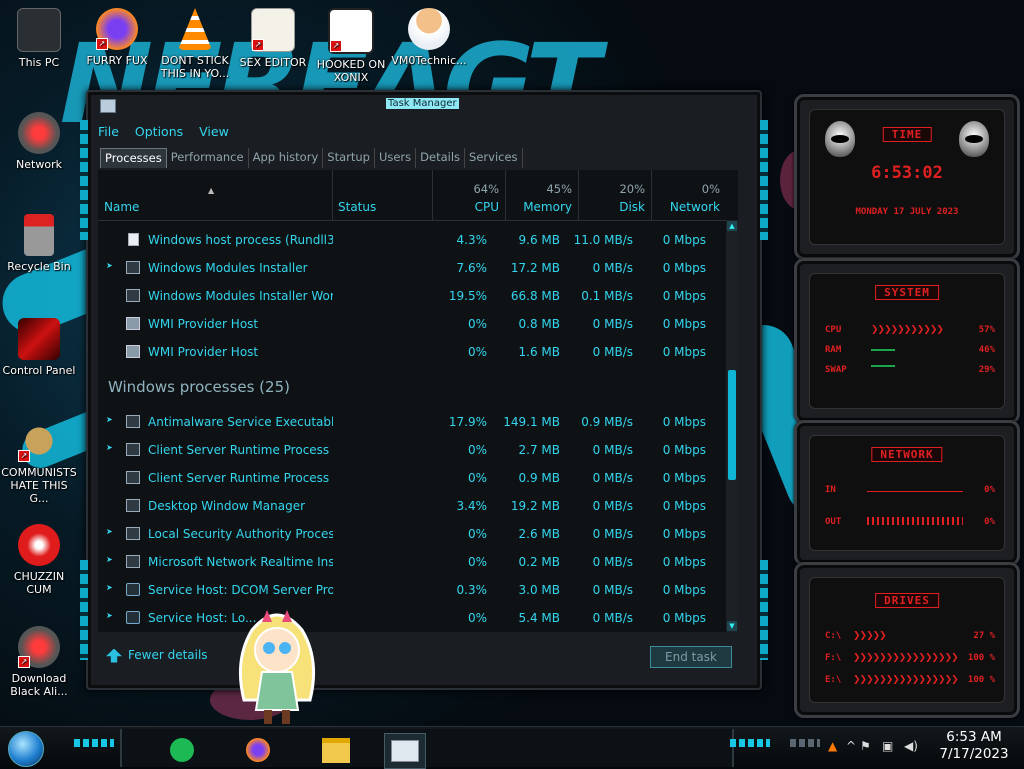 This screenshot has height=769, width=1024. Describe the element at coordinates (974, 139) in the screenshot. I see `alien-head-icon` at that location.